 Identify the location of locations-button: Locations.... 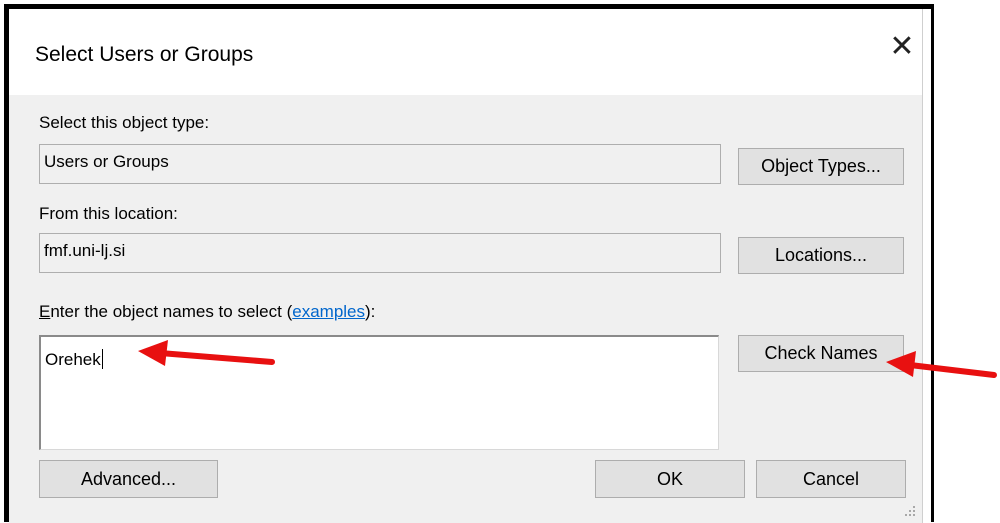
(821, 255).